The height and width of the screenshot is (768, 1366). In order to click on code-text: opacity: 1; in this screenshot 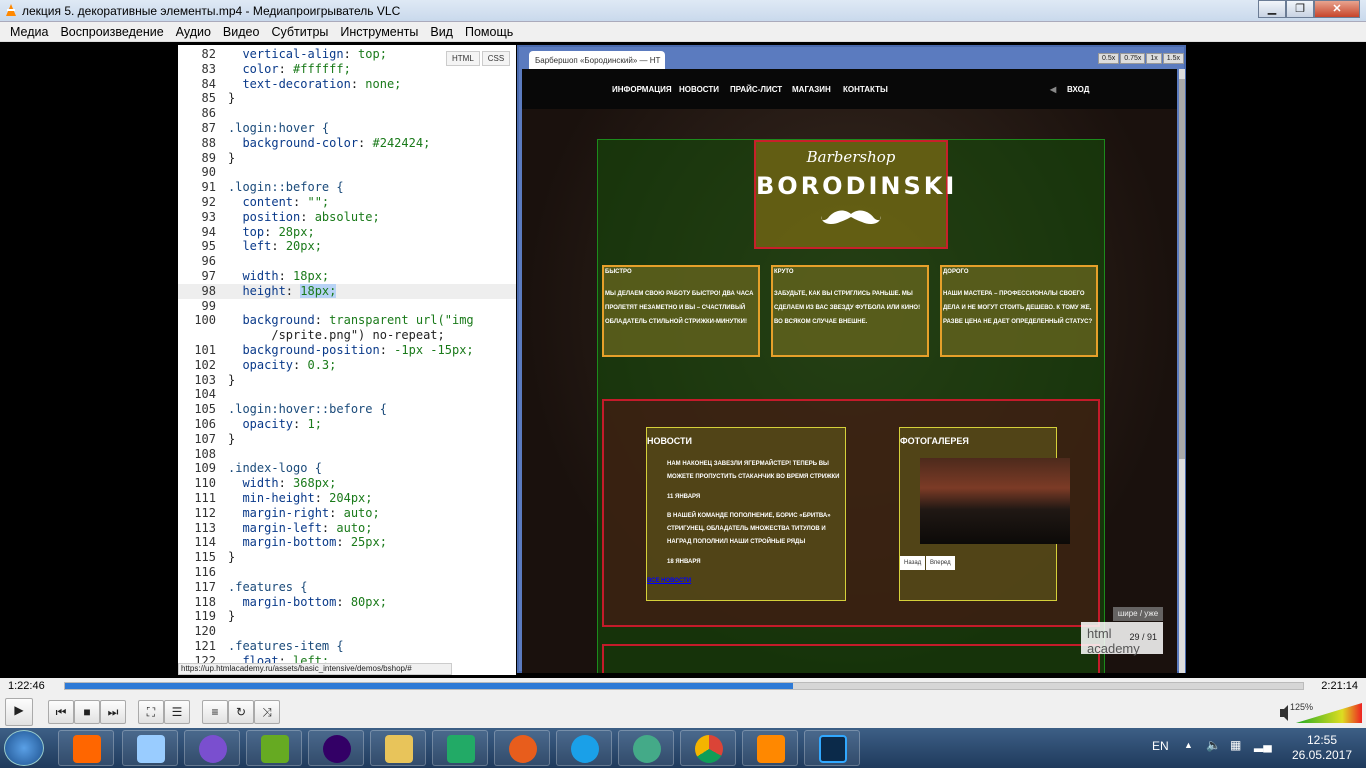, I will do `click(275, 424)`.